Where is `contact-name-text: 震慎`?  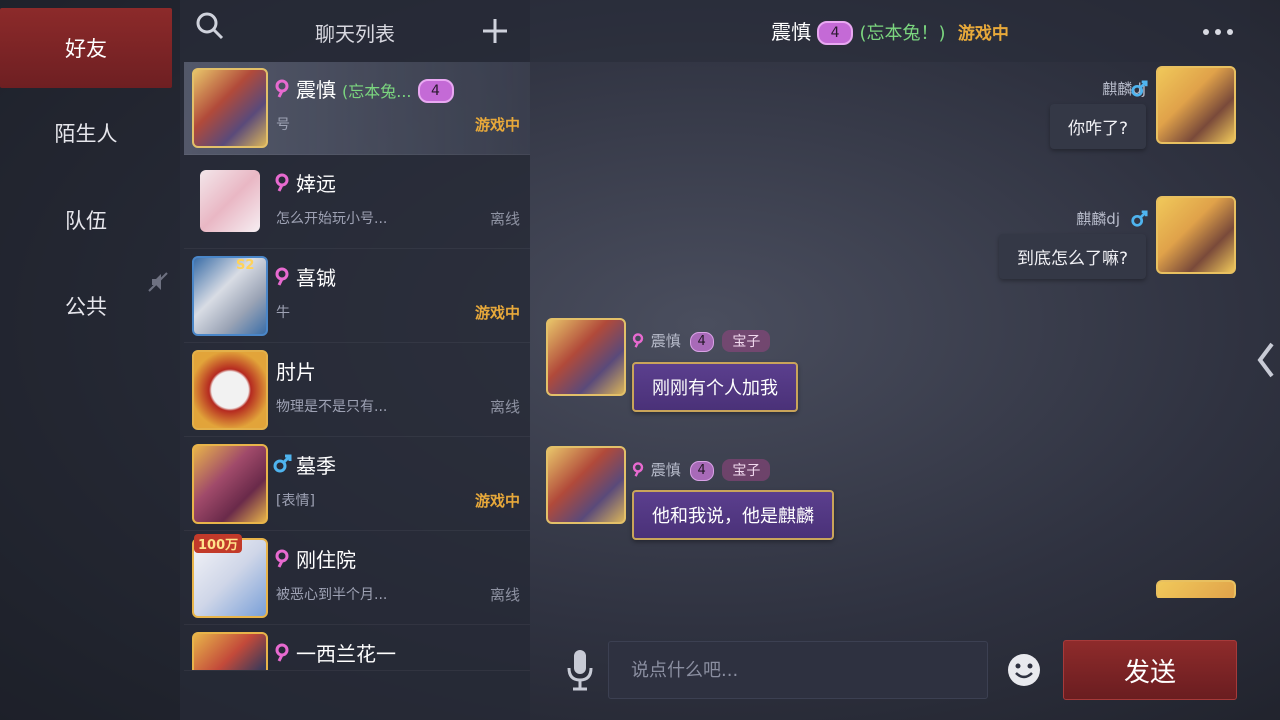
contact-name-text: 震慎 is located at coordinates (316, 90).